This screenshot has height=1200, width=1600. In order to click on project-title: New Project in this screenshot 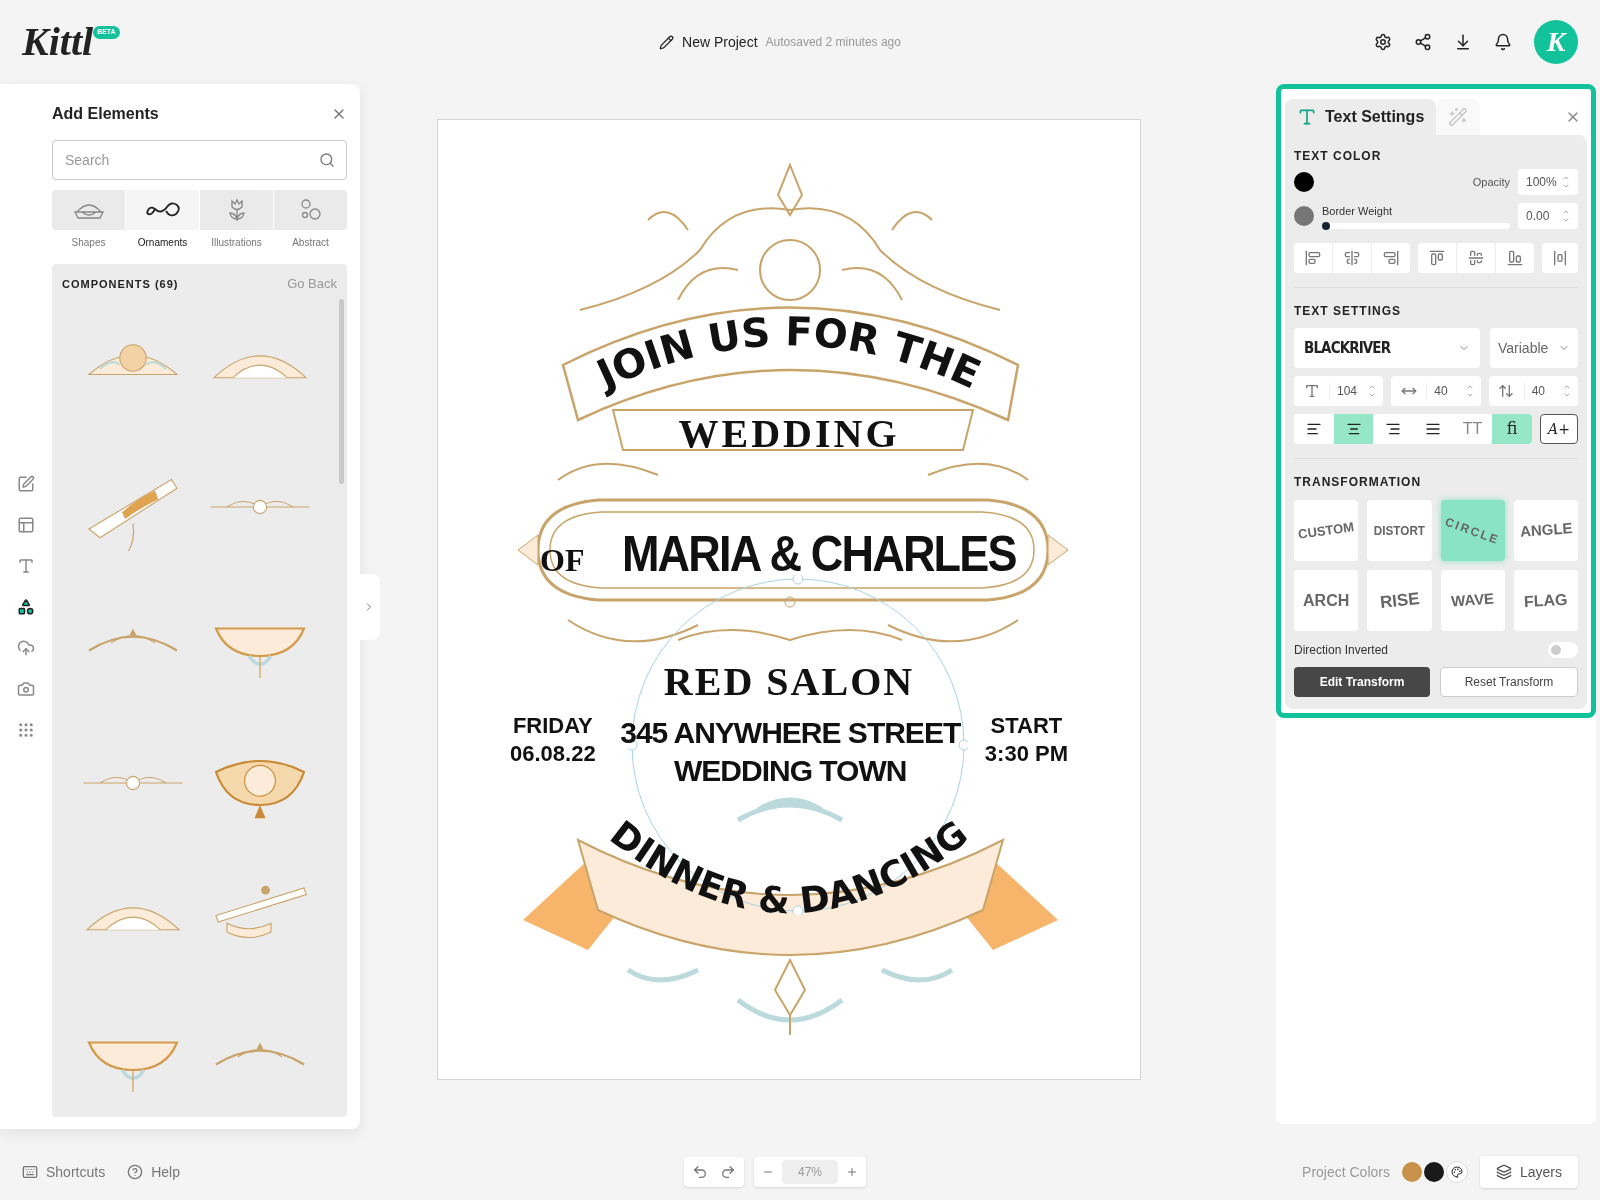, I will do `click(720, 42)`.